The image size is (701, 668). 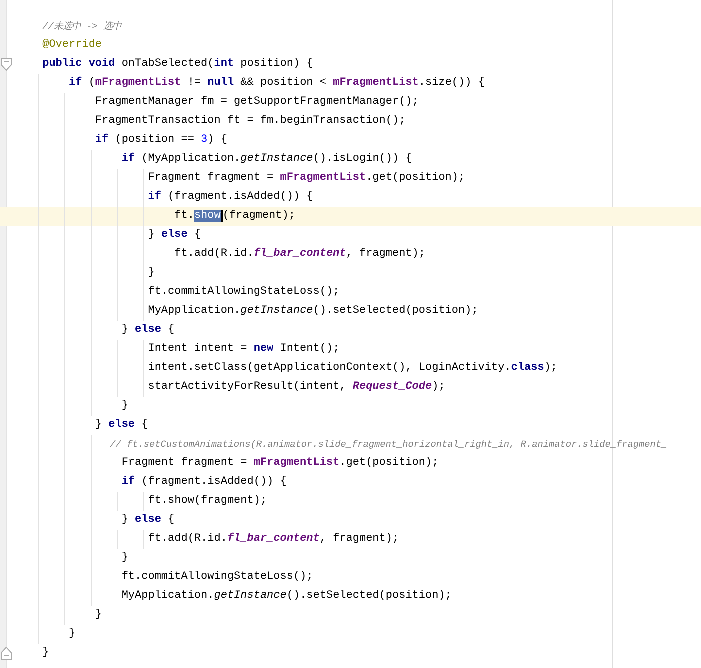 I want to click on code-line: FragmentTransaction ft = fm.beginTransaction();, so click(x=350, y=121).